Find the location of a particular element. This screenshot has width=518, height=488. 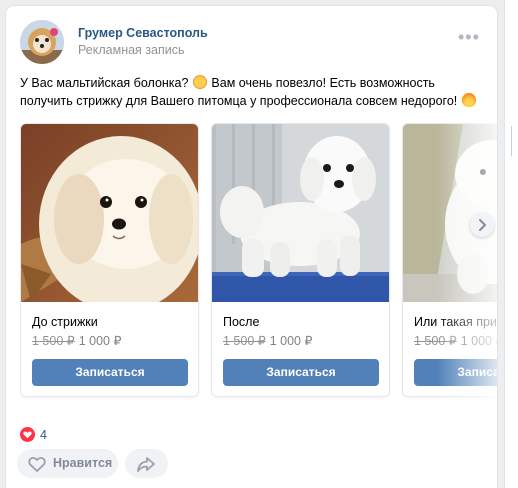

card-title: После is located at coordinates (241, 322).